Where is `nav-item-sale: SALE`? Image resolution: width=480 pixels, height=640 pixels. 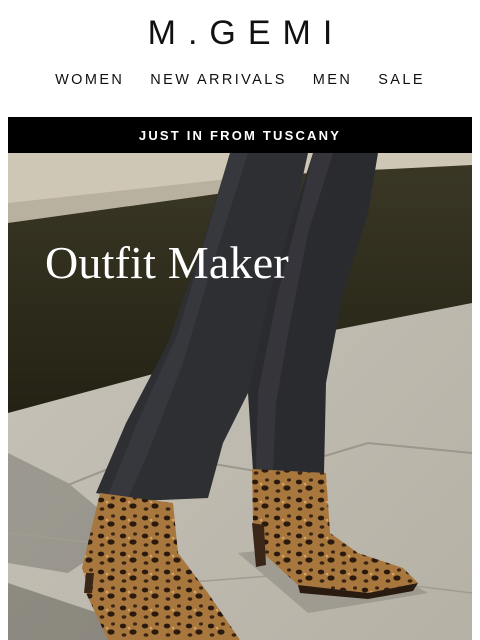
nav-item-sale: SALE is located at coordinates (401, 80).